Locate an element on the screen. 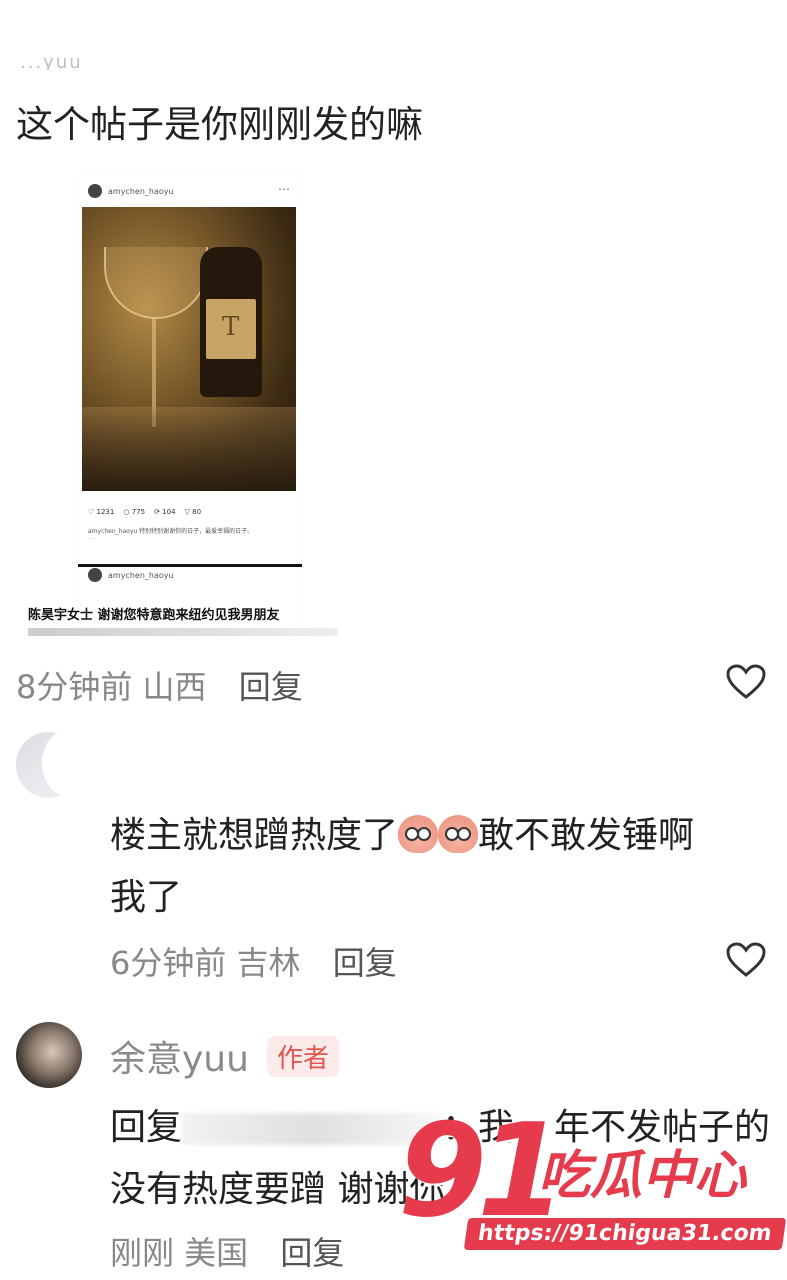 This screenshot has width=787, height=1280. screenshot-caption-sub: ···· is located at coordinates (91, 539).